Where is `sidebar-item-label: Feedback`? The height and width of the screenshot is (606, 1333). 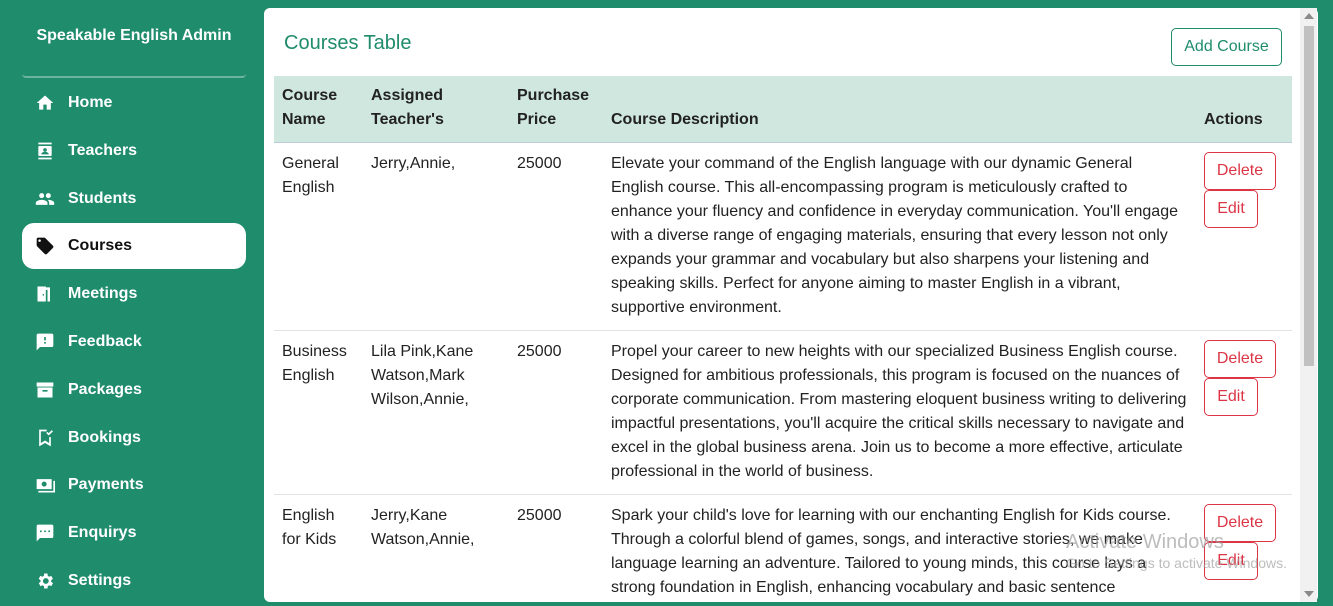
sidebar-item-label: Feedback is located at coordinates (105, 341).